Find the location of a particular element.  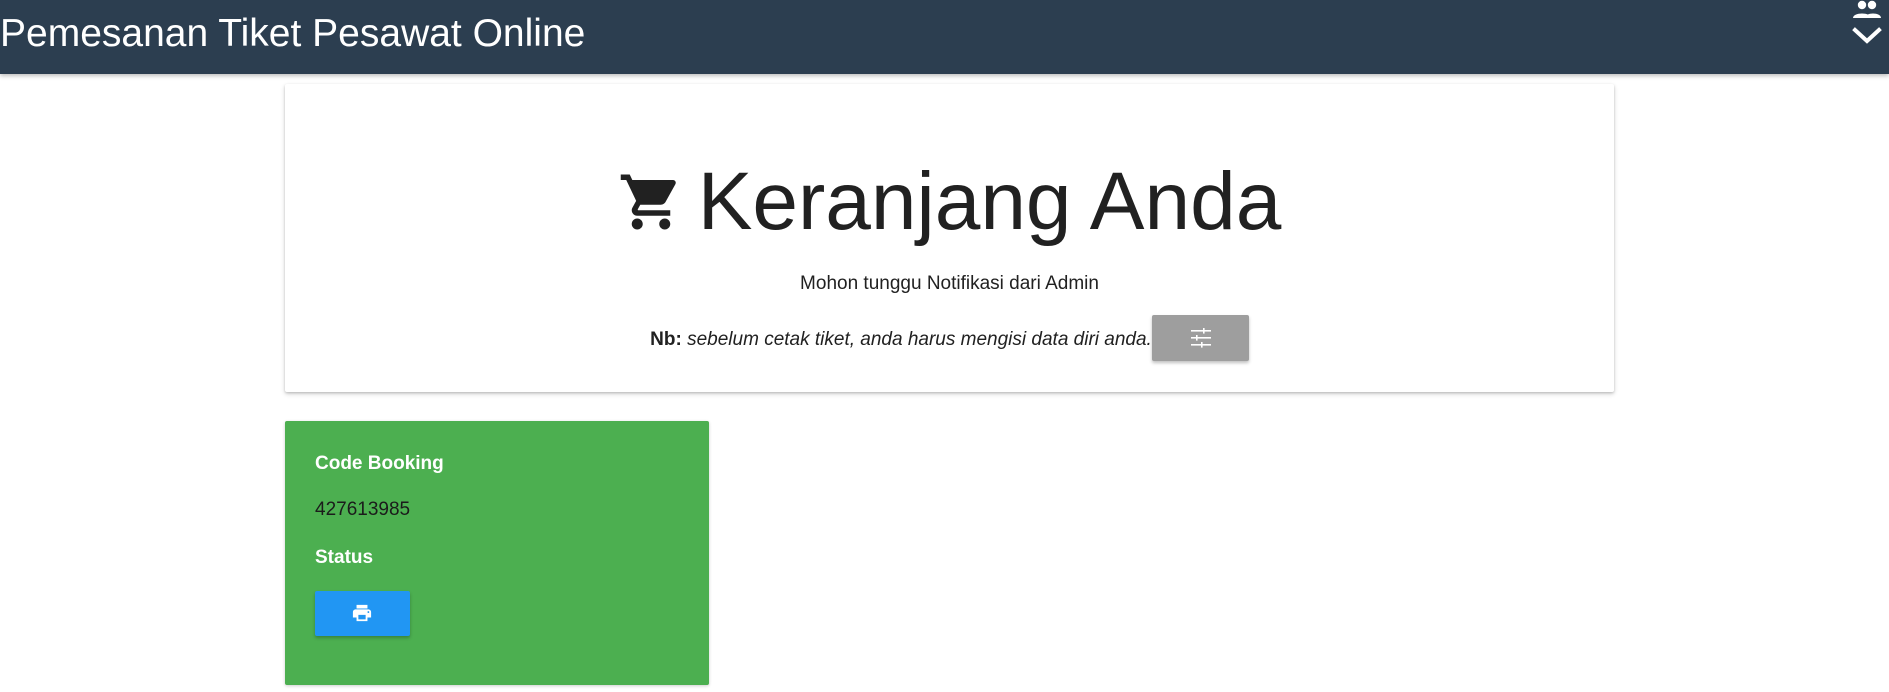

tune-sliders-icon is located at coordinates (1200, 338).